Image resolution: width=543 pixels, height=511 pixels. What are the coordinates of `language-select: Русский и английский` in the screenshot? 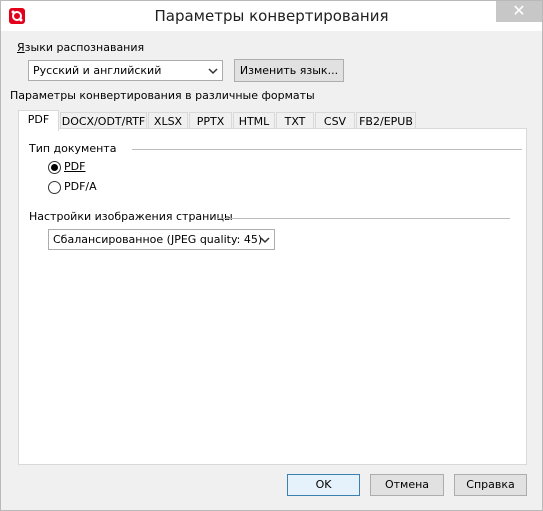 It's located at (125, 70).